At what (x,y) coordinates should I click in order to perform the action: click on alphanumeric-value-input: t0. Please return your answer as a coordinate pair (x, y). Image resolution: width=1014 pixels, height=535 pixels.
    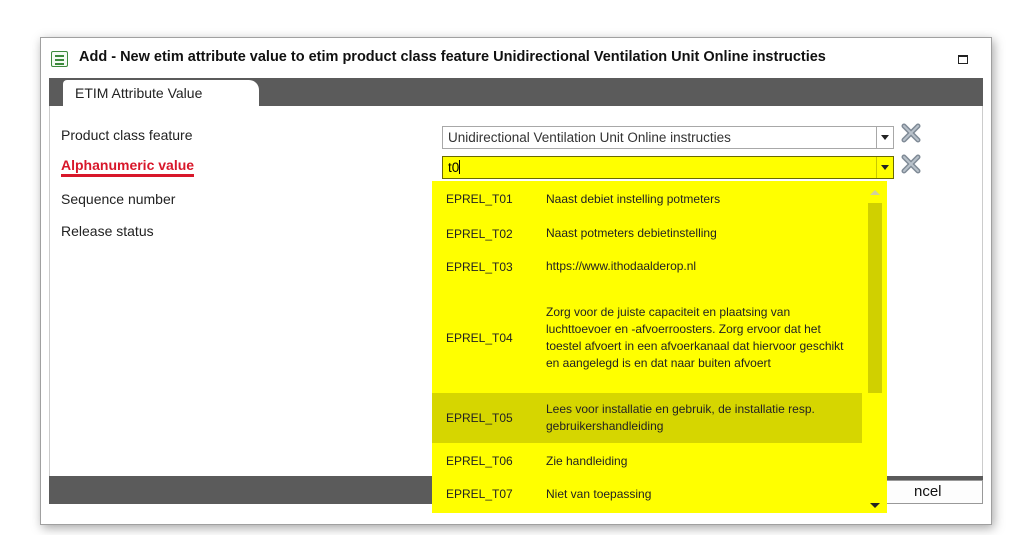
    Looking at the image, I should click on (668, 167).